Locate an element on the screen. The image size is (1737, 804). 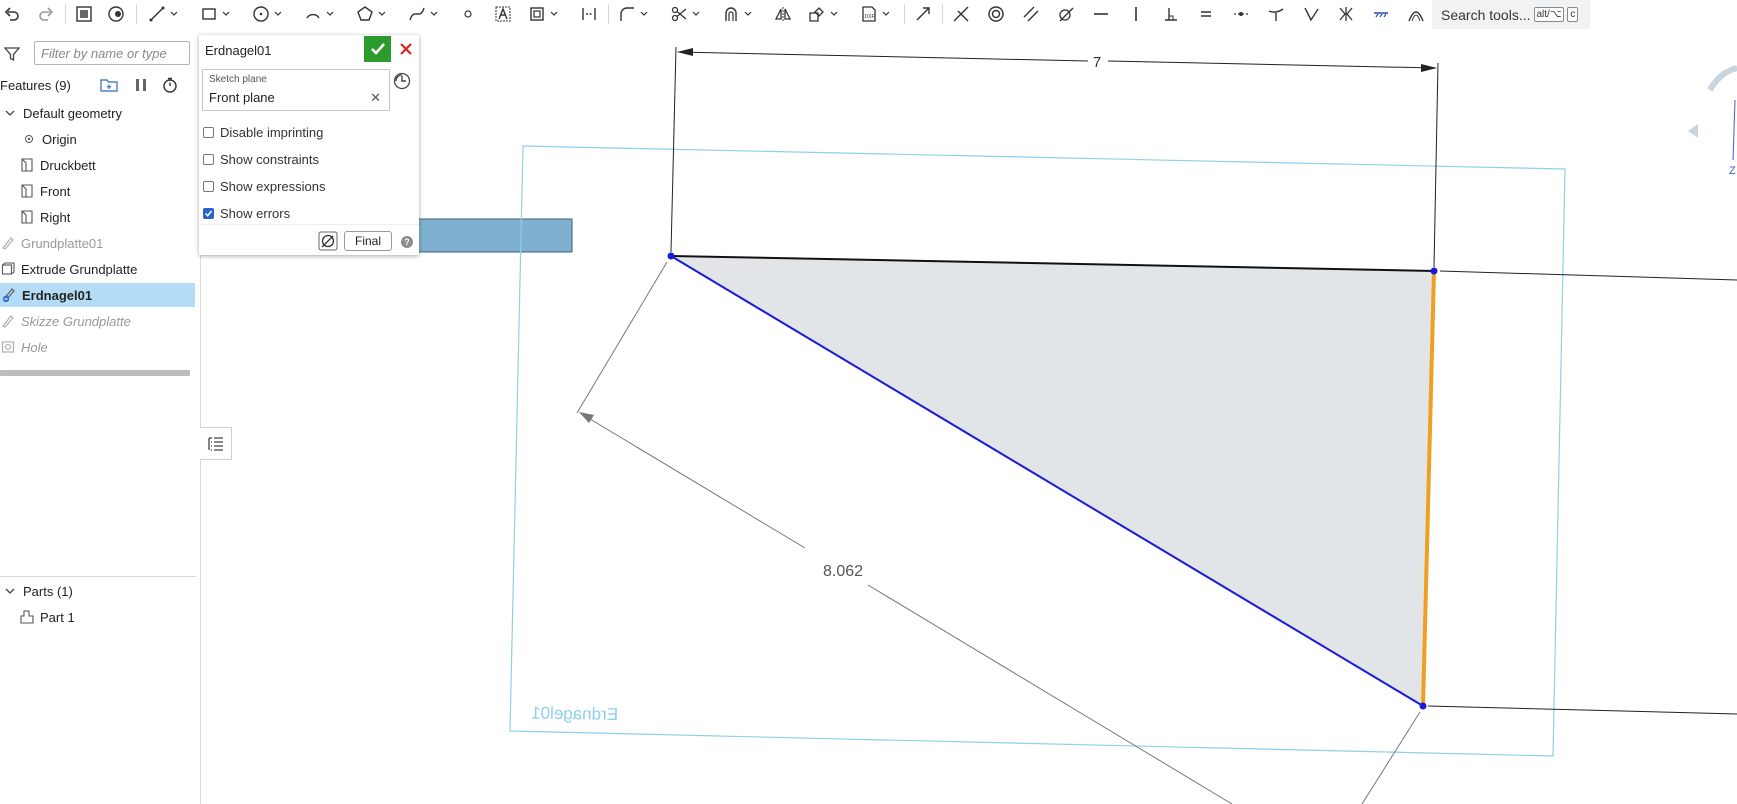
option-disable-imprinting: Disable imprinting is located at coordinates (263, 132).